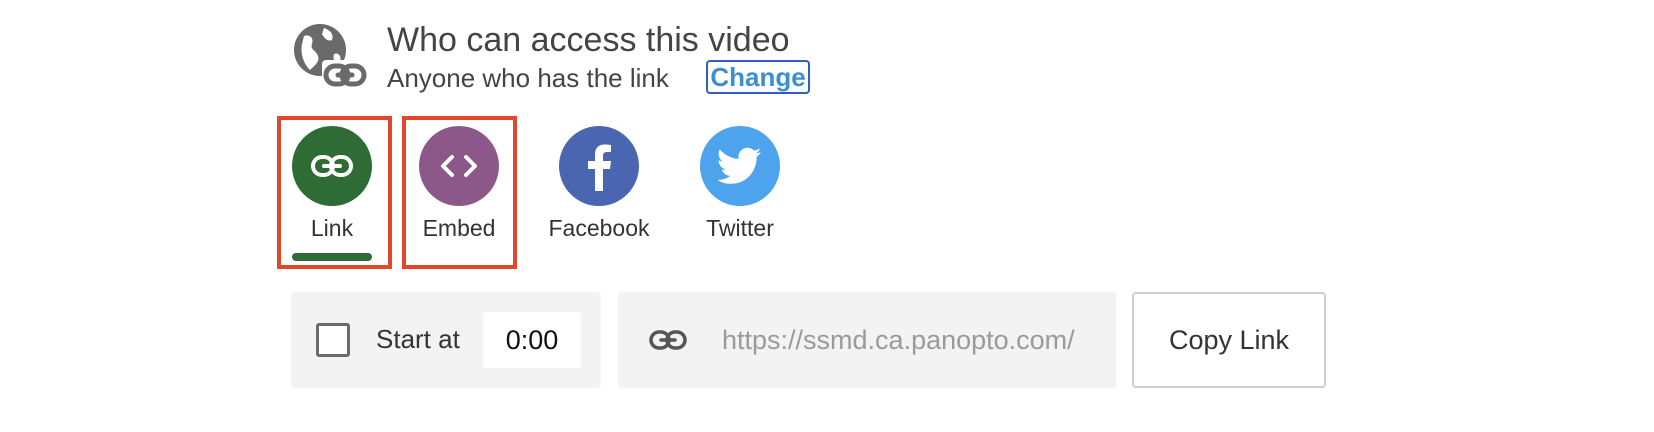 This screenshot has width=1654, height=432. What do you see at coordinates (532, 340) in the screenshot?
I see `start-time-input: 0:00` at bounding box center [532, 340].